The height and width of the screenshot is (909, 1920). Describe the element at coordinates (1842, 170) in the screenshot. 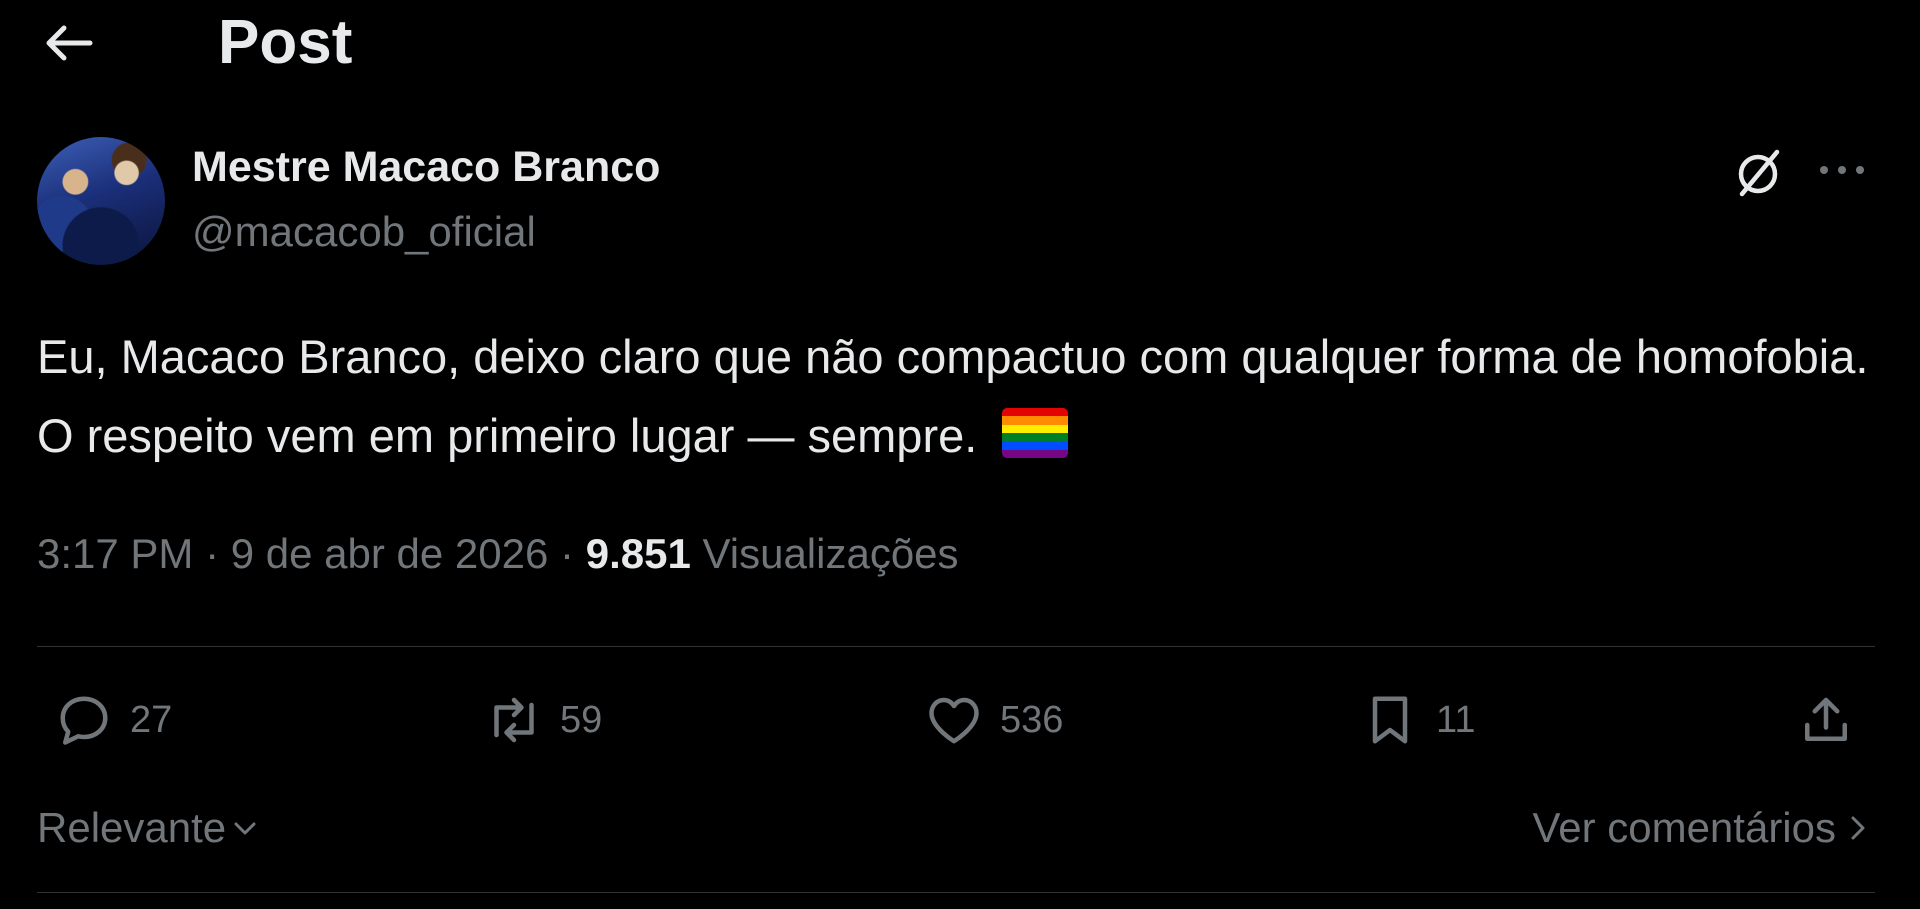

I see `more-options-icon` at that location.